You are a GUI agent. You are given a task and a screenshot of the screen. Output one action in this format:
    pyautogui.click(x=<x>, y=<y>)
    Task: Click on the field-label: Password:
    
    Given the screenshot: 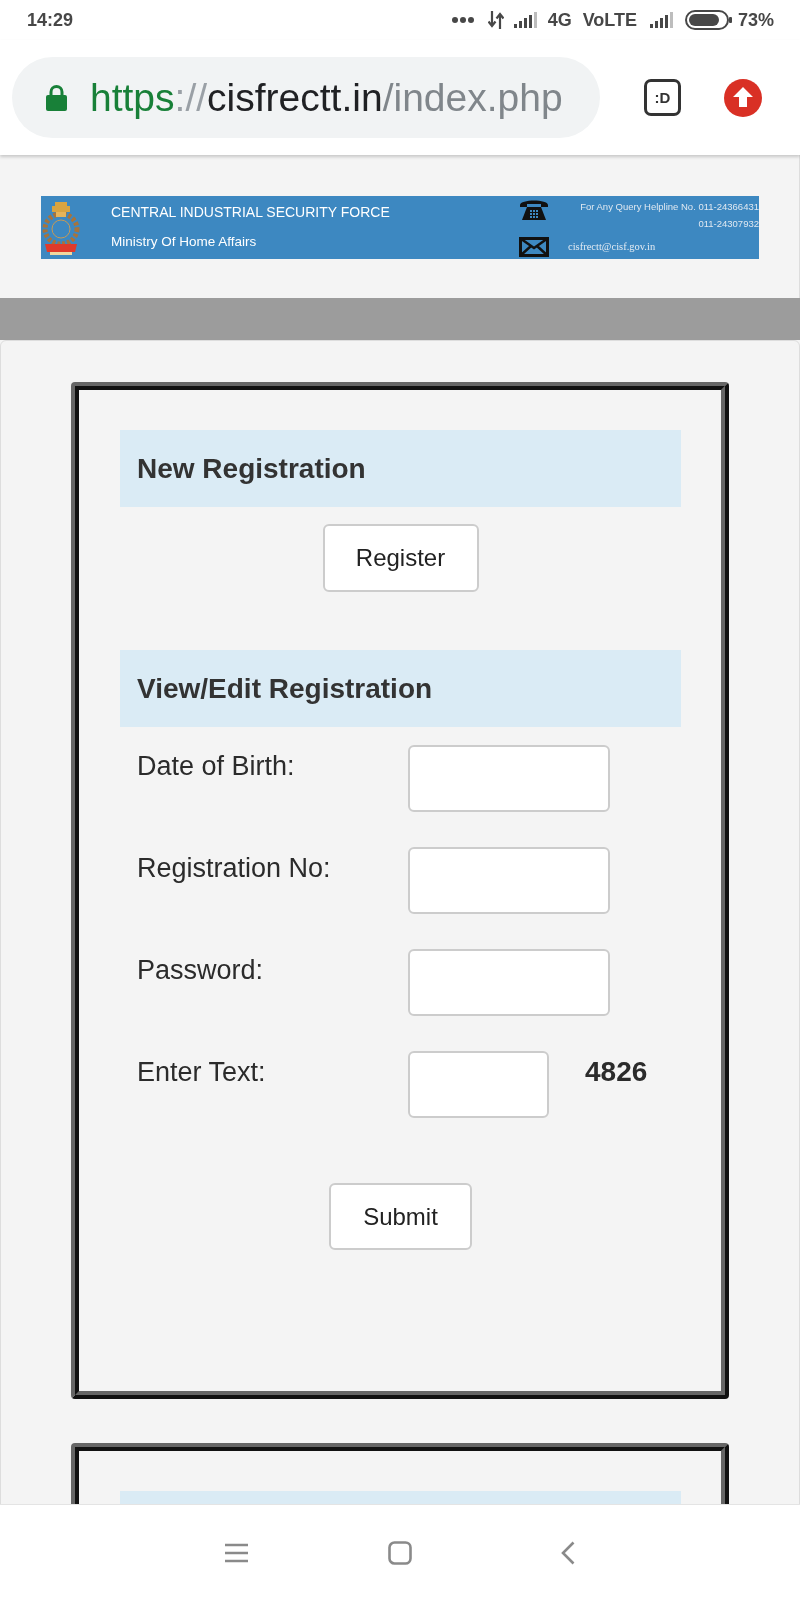 What is the action you would take?
    pyautogui.click(x=201, y=970)
    